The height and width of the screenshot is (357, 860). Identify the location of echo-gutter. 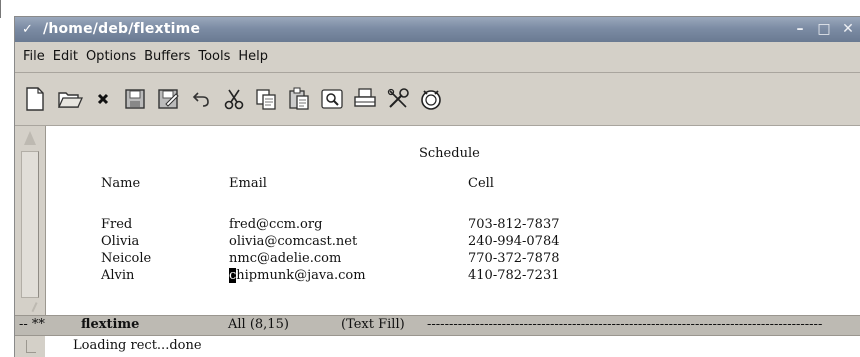
(30, 346).